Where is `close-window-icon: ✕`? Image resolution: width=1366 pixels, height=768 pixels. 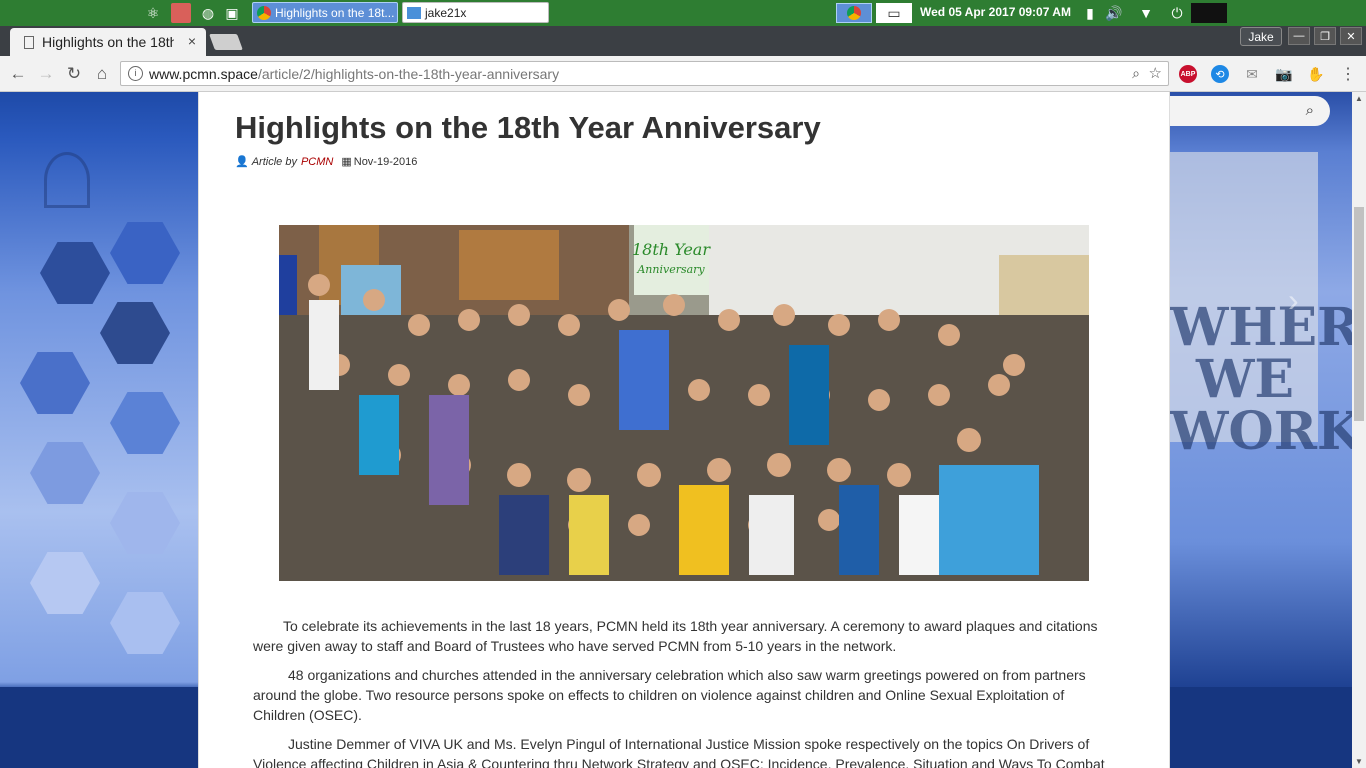
close-window-icon: ✕ is located at coordinates (1351, 36).